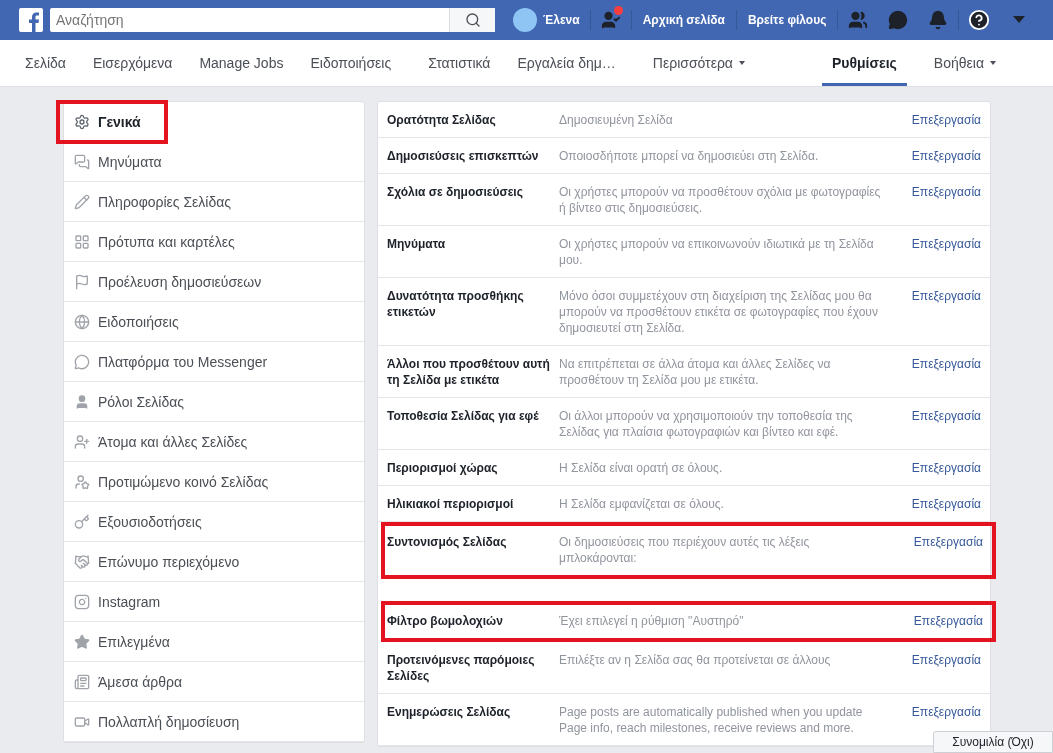 This screenshot has height=753, width=1053. I want to click on sidebar-item: Επιλεγμένα, so click(214, 642).